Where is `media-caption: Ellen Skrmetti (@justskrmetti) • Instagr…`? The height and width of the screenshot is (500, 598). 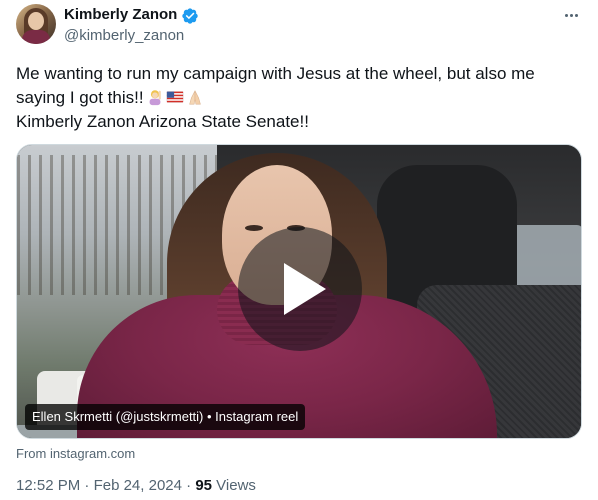 media-caption: Ellen Skrmetti (@justskrmetti) • Instagr… is located at coordinates (165, 417).